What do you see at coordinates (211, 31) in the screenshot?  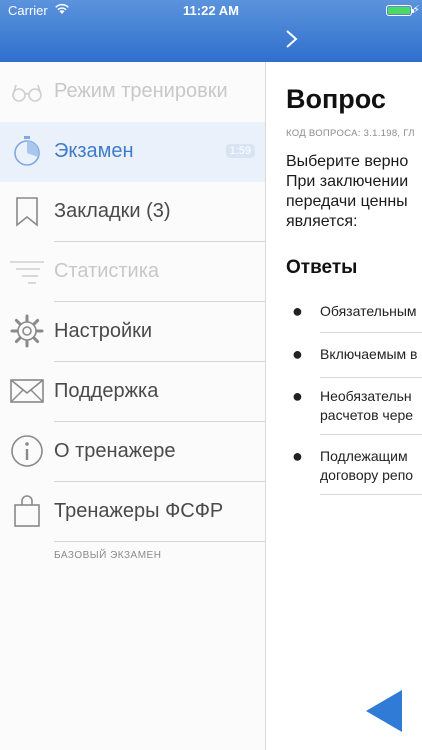 I see `navigation-bar: Carrier 11:22 AM ⚡` at bounding box center [211, 31].